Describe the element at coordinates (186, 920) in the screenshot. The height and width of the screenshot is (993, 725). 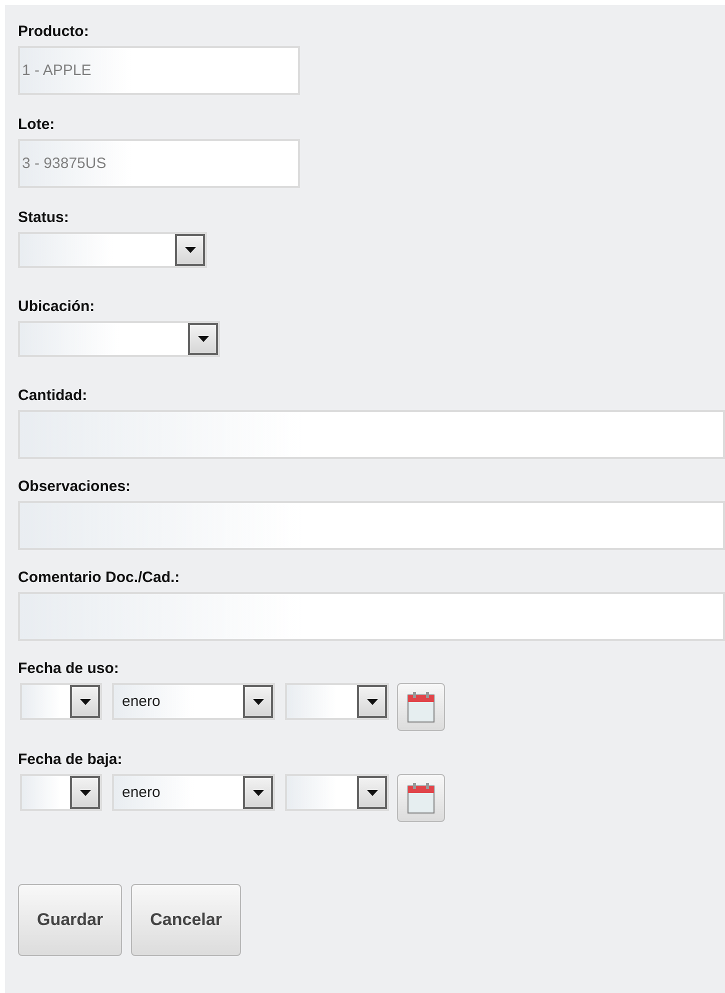
I see `cancel-button: Cancelar` at that location.